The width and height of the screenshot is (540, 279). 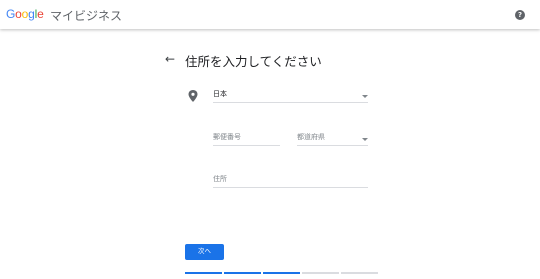 What do you see at coordinates (253, 61) in the screenshot?
I see `page-title: 住所を入力してください` at bounding box center [253, 61].